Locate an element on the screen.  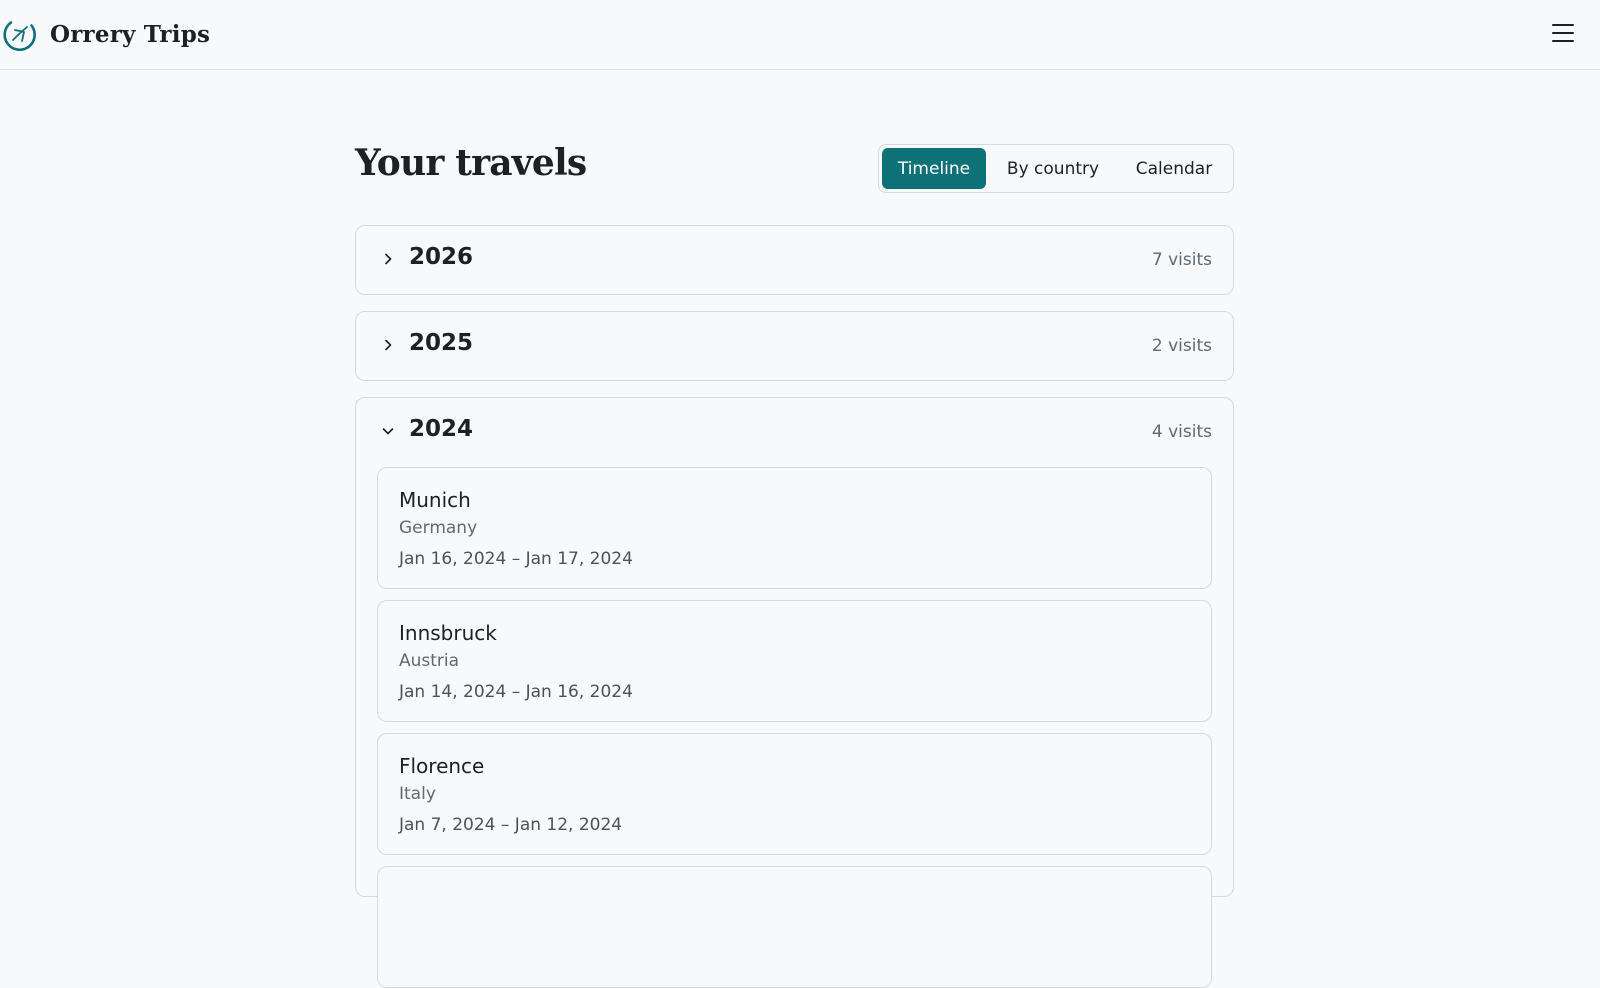
trip-dates: Jan 7, 2024 – Jan 12, 2024 is located at coordinates (511, 825).